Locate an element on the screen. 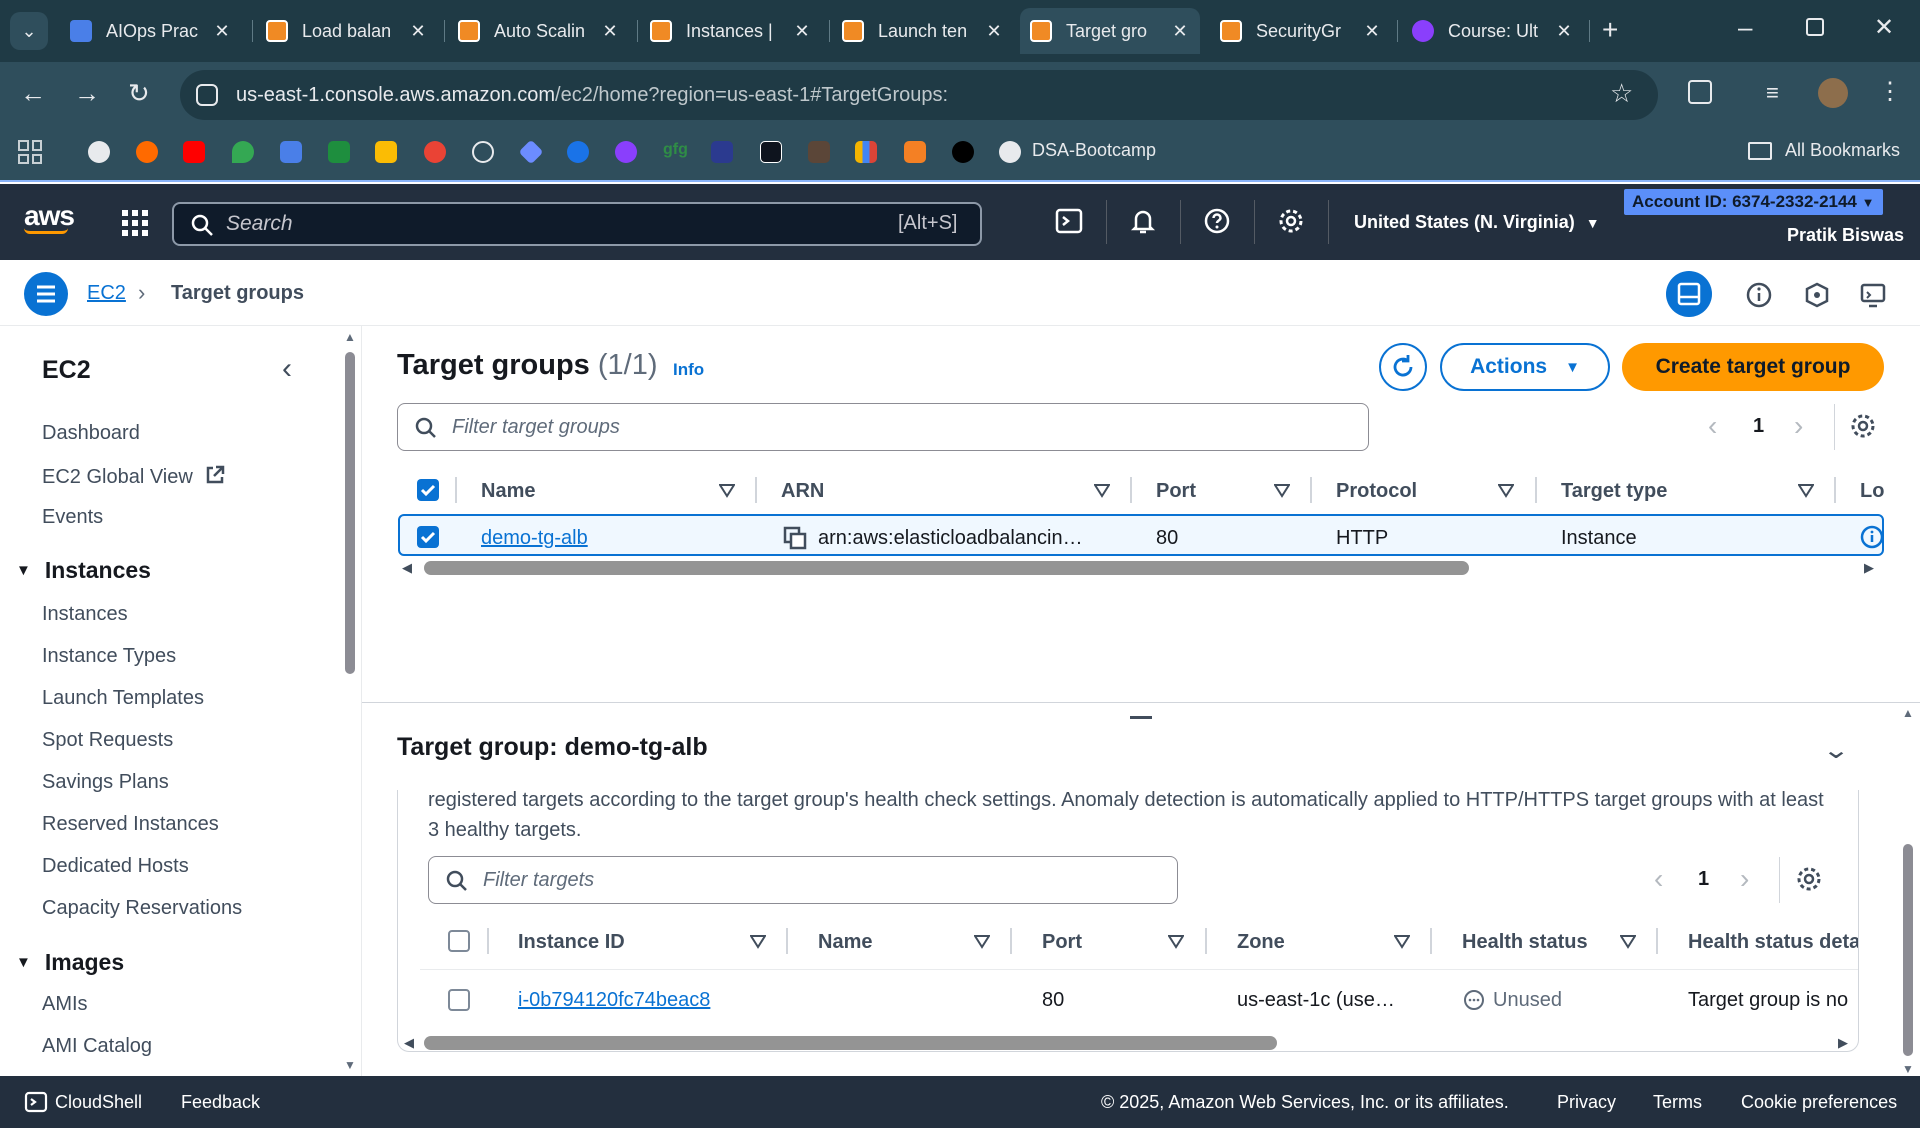  sidenav-section-images: ▼ Images is located at coordinates (70, 962).